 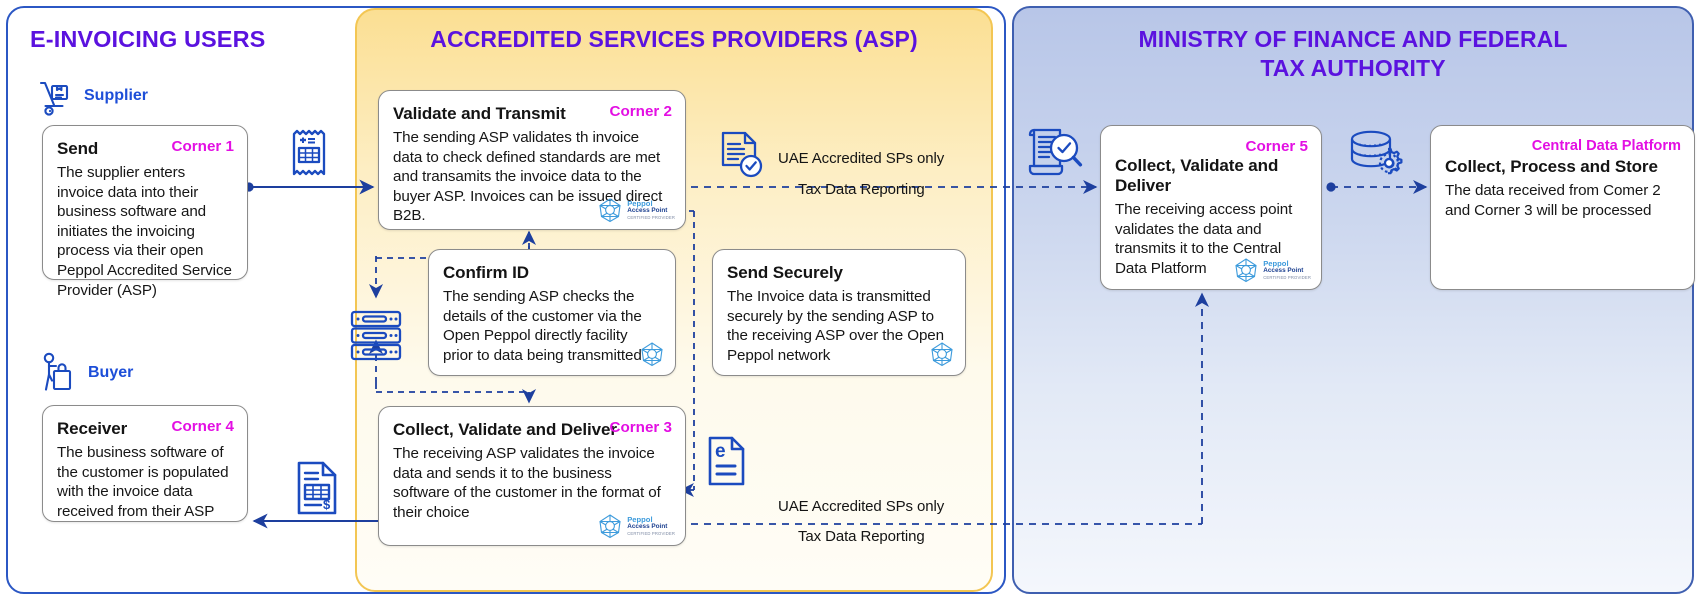 I want to click on flow-label-top-tax: Tax Data Reporting, so click(x=861, y=189).